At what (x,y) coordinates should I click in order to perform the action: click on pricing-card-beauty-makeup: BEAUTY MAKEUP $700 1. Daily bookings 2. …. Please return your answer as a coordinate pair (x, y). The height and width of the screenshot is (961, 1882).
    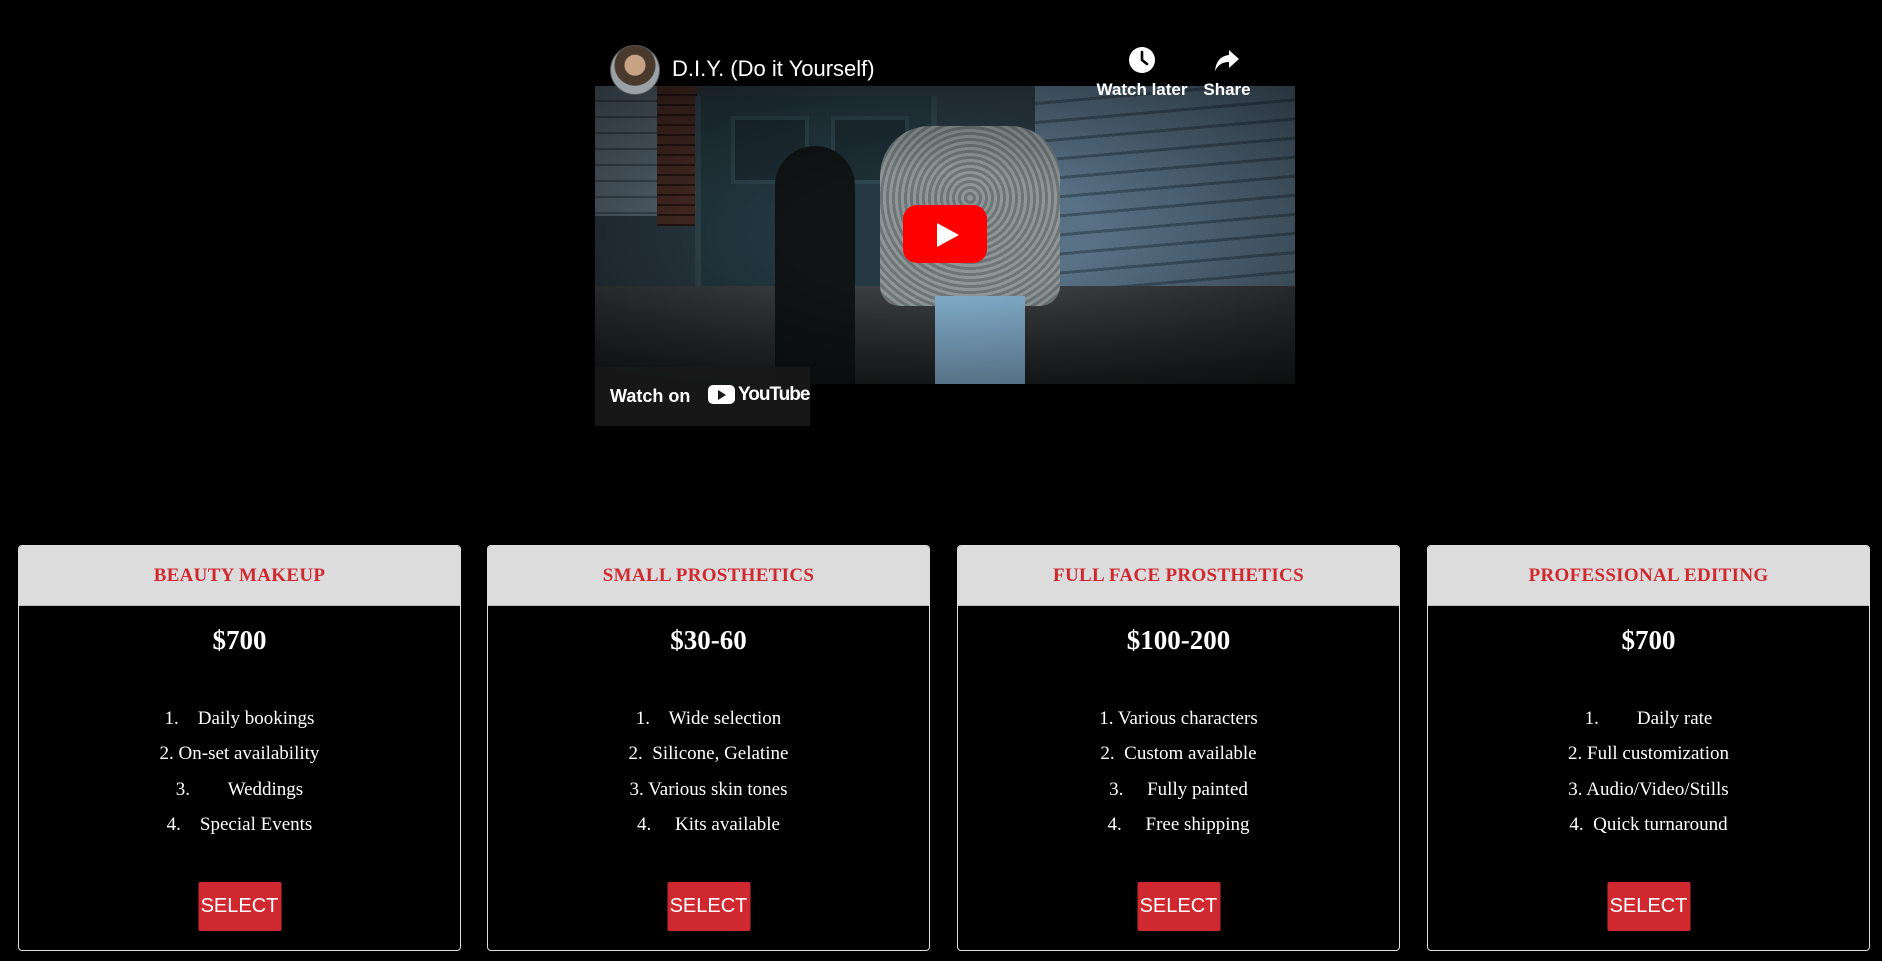
    Looking at the image, I should click on (239, 748).